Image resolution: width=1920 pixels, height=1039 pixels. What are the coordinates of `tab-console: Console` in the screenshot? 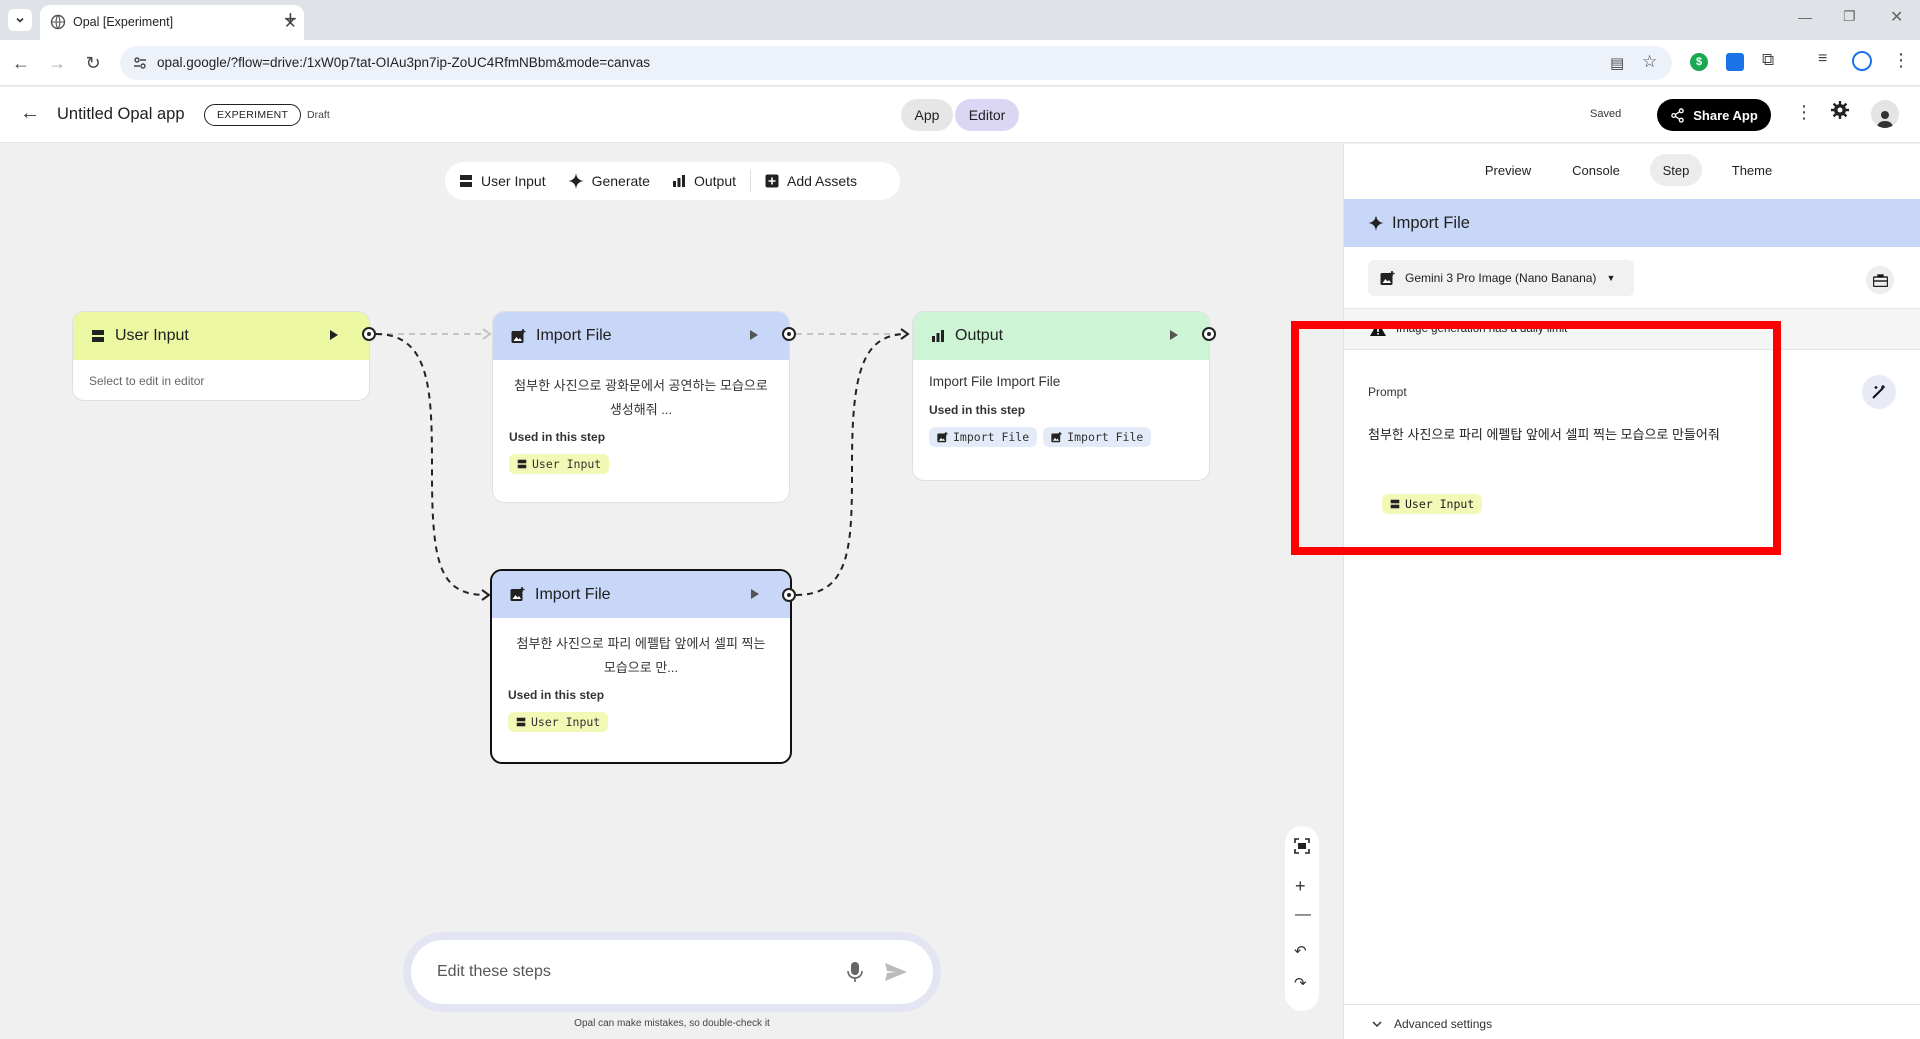 It's located at (1596, 170).